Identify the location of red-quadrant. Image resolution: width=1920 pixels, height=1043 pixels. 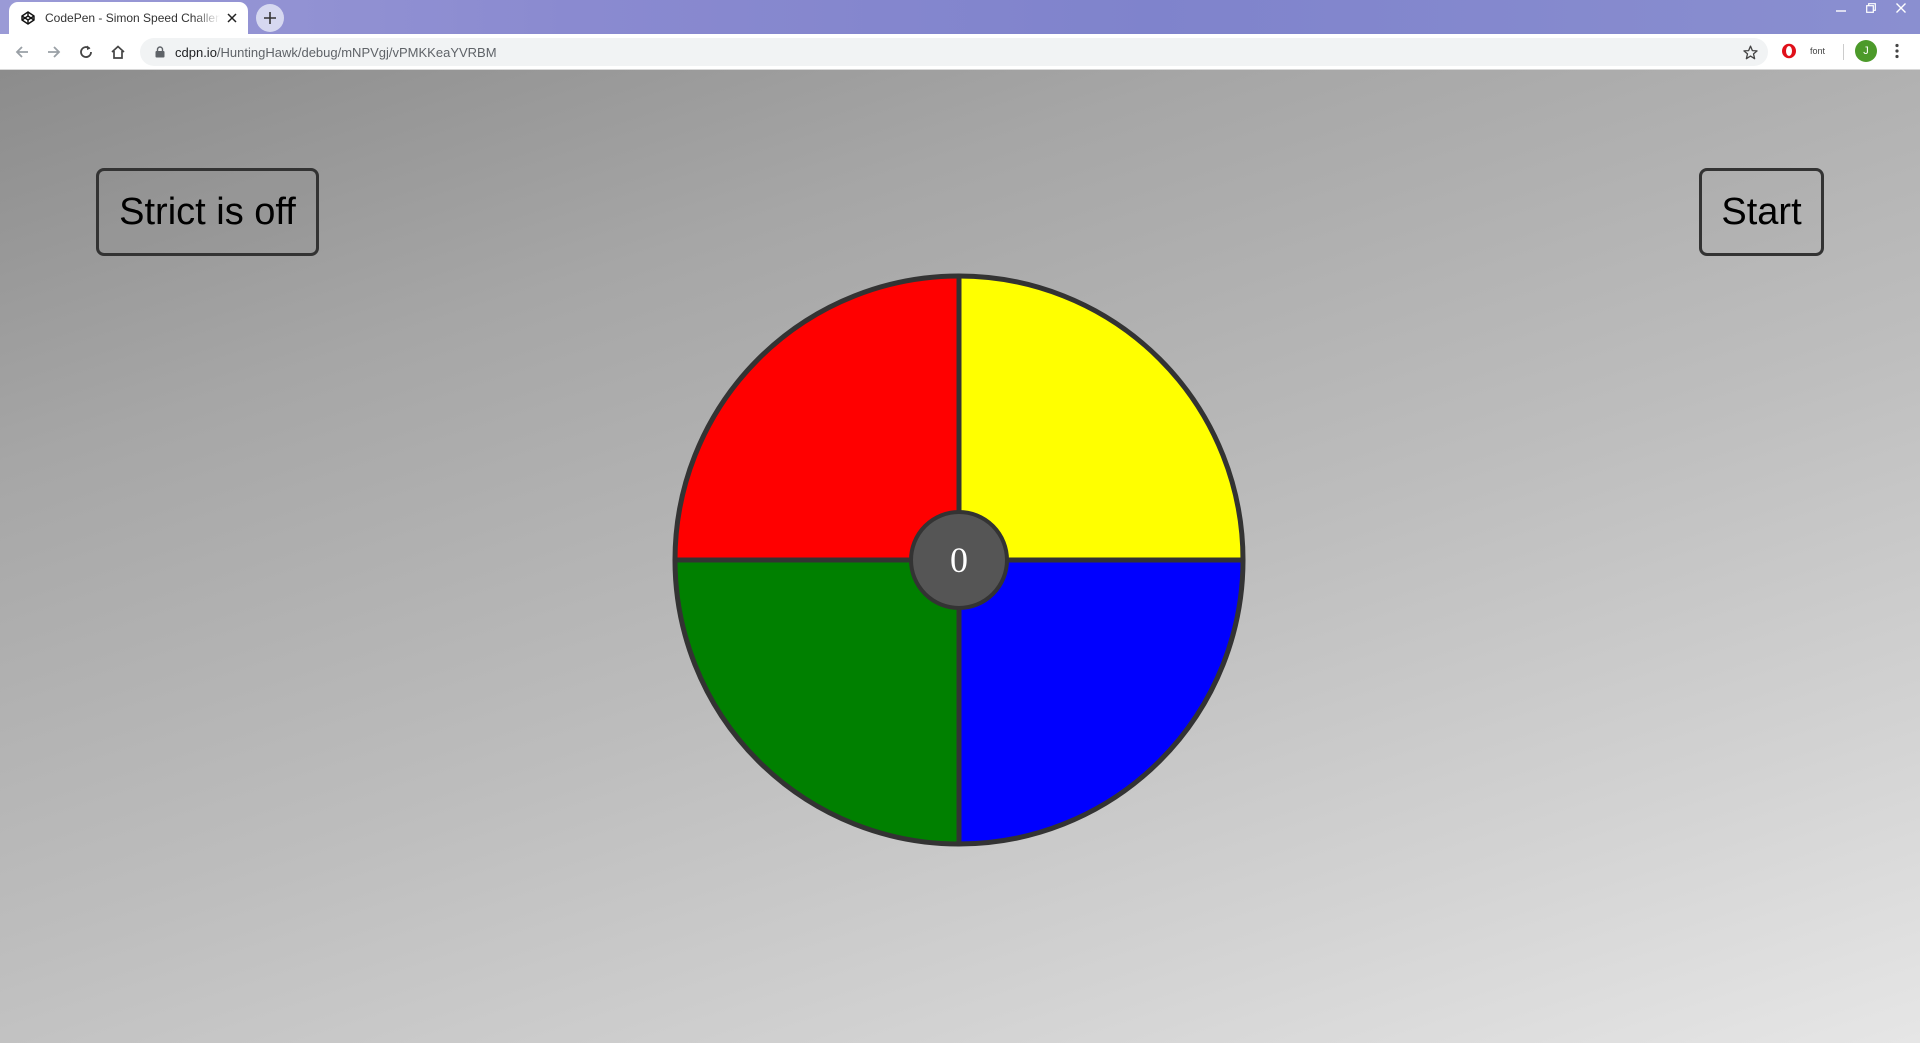
(817, 418).